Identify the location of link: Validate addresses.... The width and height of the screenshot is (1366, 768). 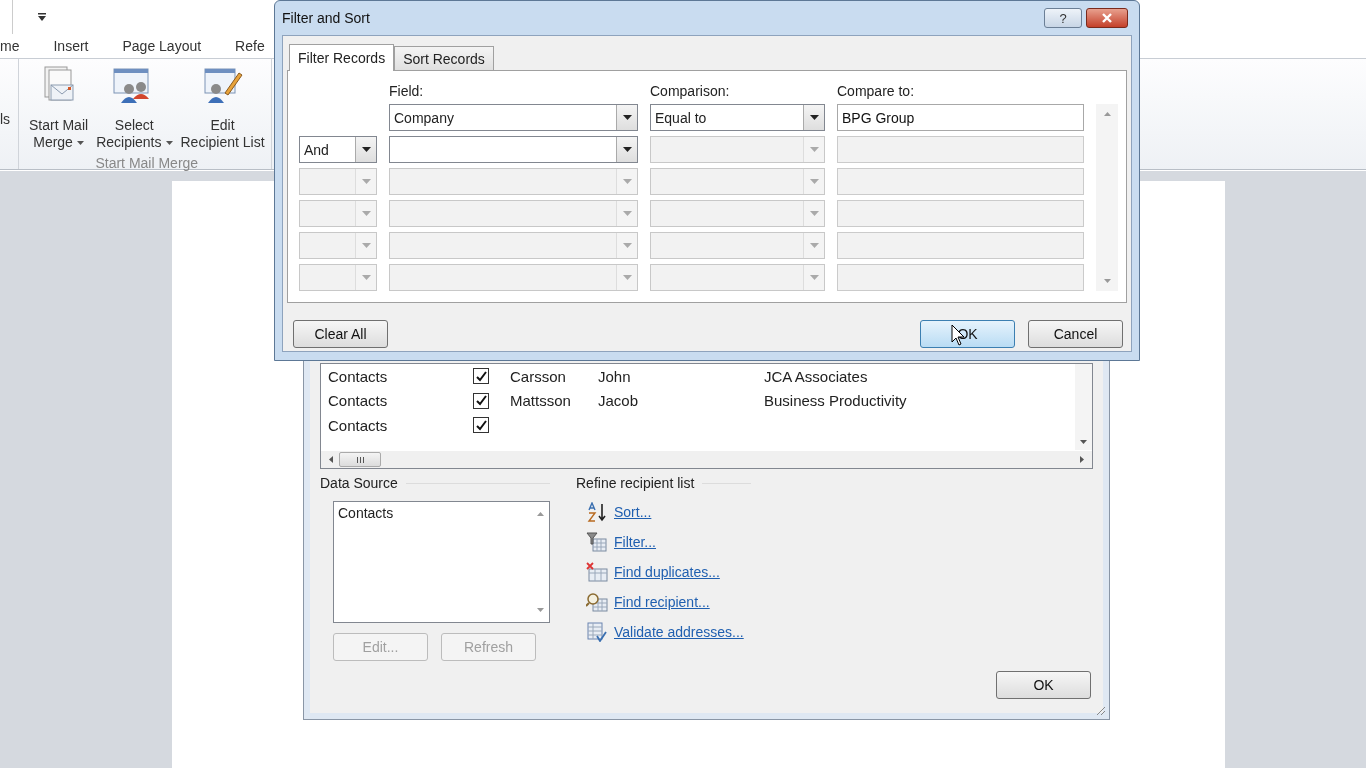
(679, 632).